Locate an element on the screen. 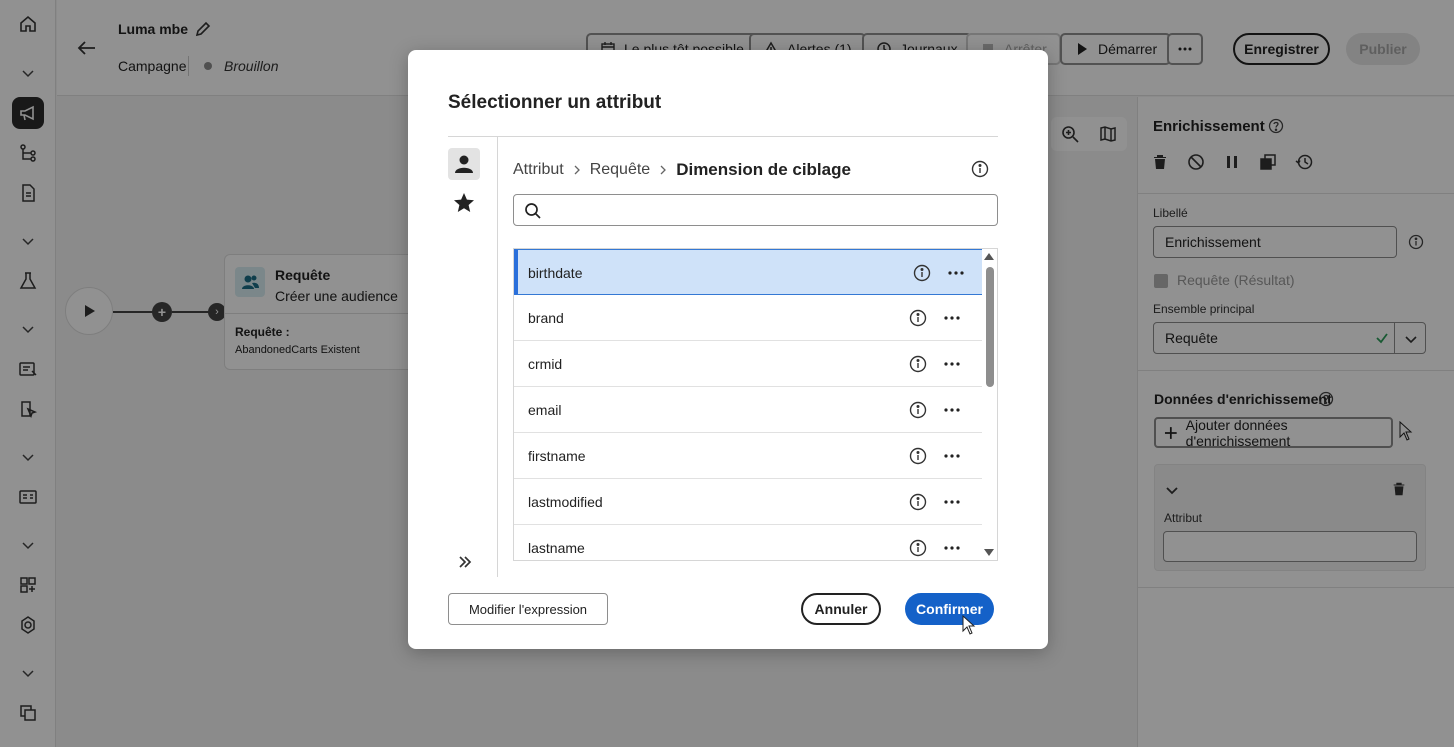 The width and height of the screenshot is (1454, 747). scrollbar-thumb is located at coordinates (990, 327).